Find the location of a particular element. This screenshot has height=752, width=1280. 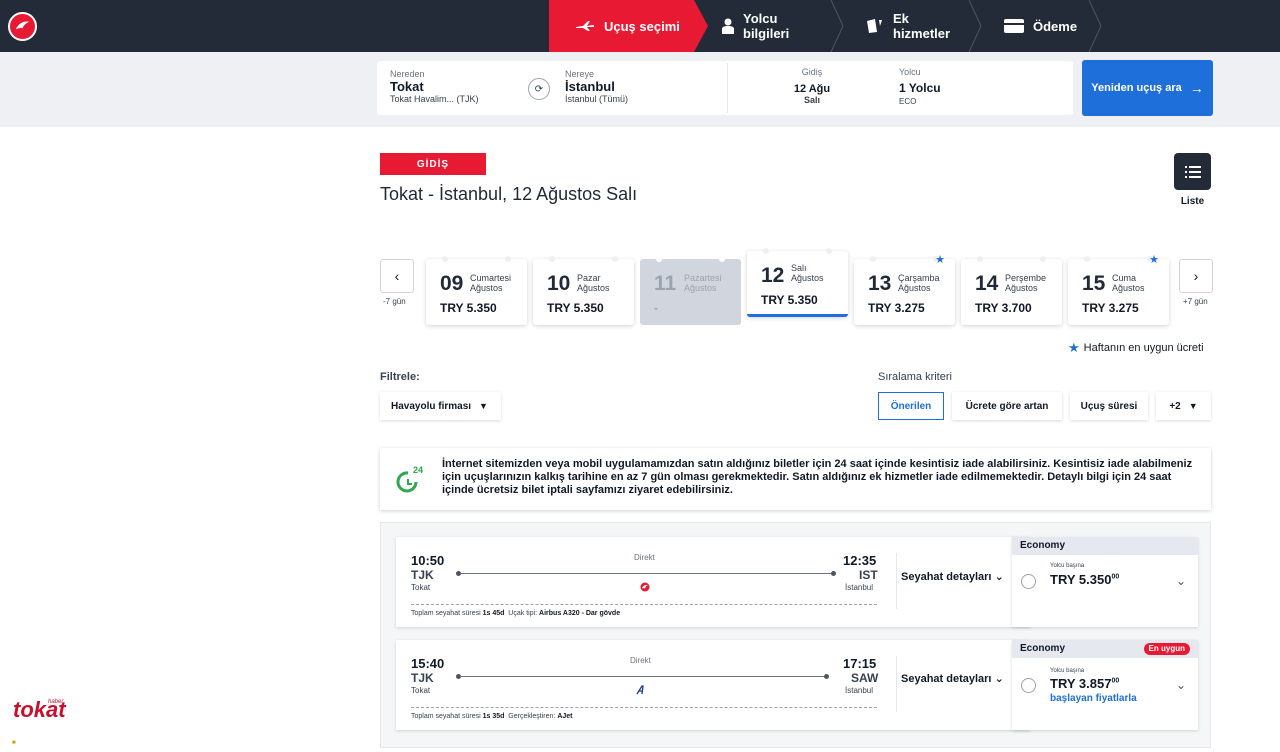

departure-time: 15:40 is located at coordinates (428, 663).